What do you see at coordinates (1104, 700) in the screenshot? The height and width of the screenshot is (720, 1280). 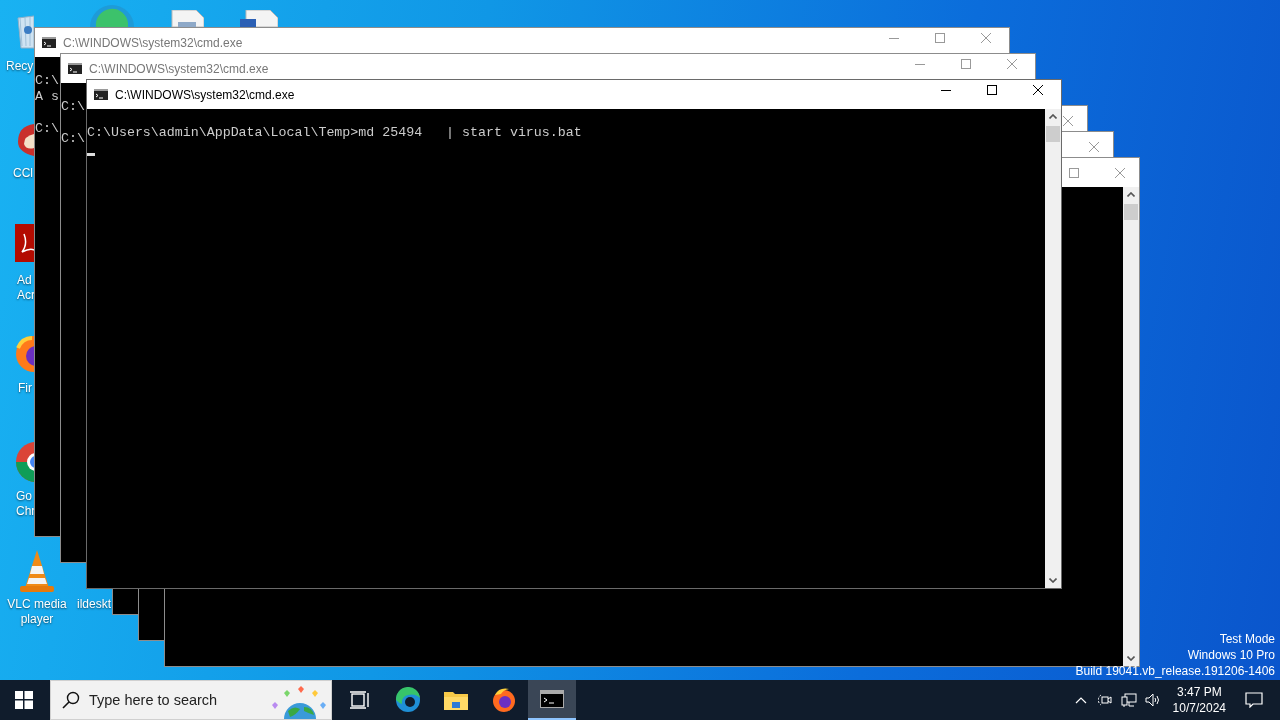 I see `camera-icon` at bounding box center [1104, 700].